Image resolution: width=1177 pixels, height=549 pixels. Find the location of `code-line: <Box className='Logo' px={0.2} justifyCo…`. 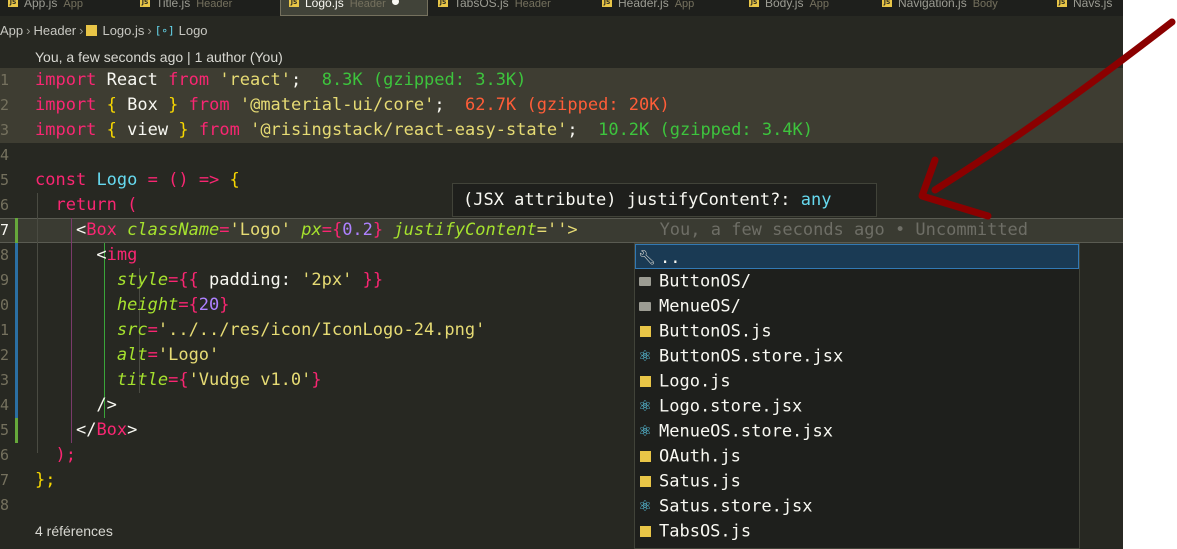

code-line: <Box className='Logo' px={0.2} justifyCo… is located at coordinates (531, 230).